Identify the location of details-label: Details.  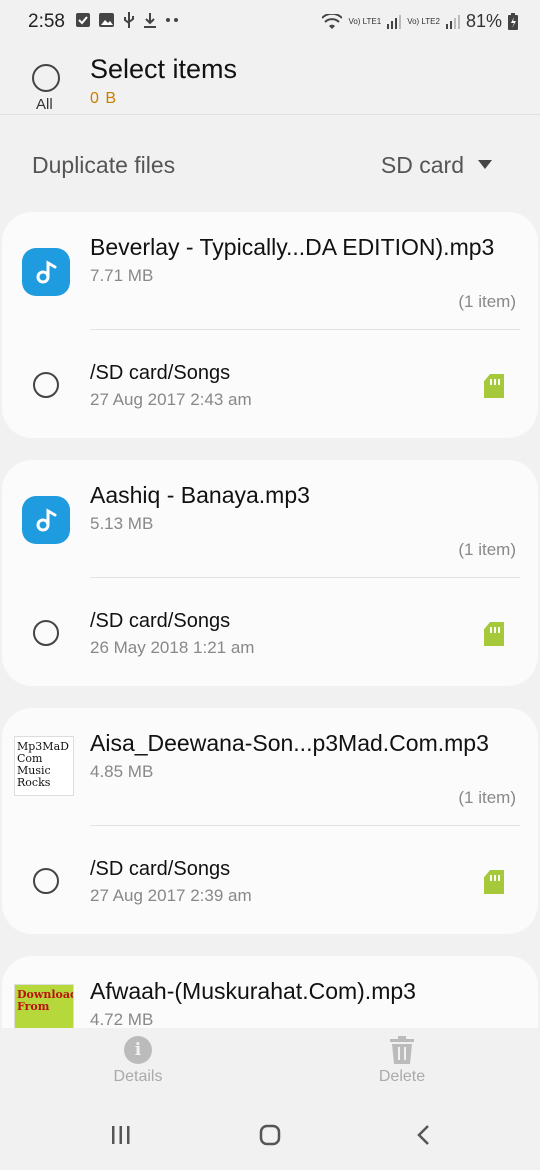
(138, 1076).